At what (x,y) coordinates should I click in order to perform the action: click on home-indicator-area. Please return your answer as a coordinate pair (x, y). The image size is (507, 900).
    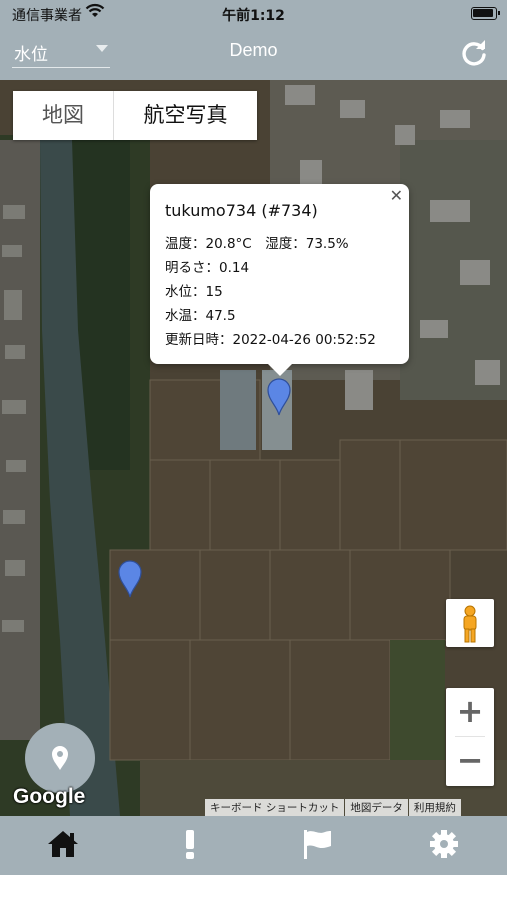
    Looking at the image, I should click on (253, 887).